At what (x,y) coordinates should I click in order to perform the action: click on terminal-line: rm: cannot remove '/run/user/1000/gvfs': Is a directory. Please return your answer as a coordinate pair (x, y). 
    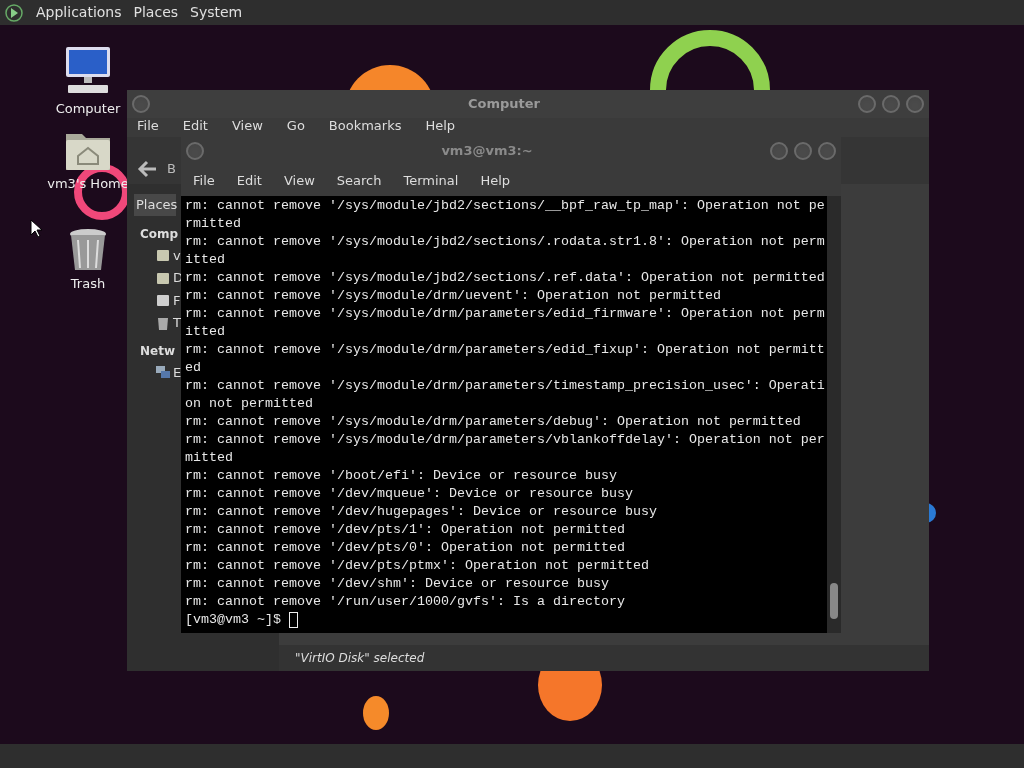
    Looking at the image, I should click on (405, 602).